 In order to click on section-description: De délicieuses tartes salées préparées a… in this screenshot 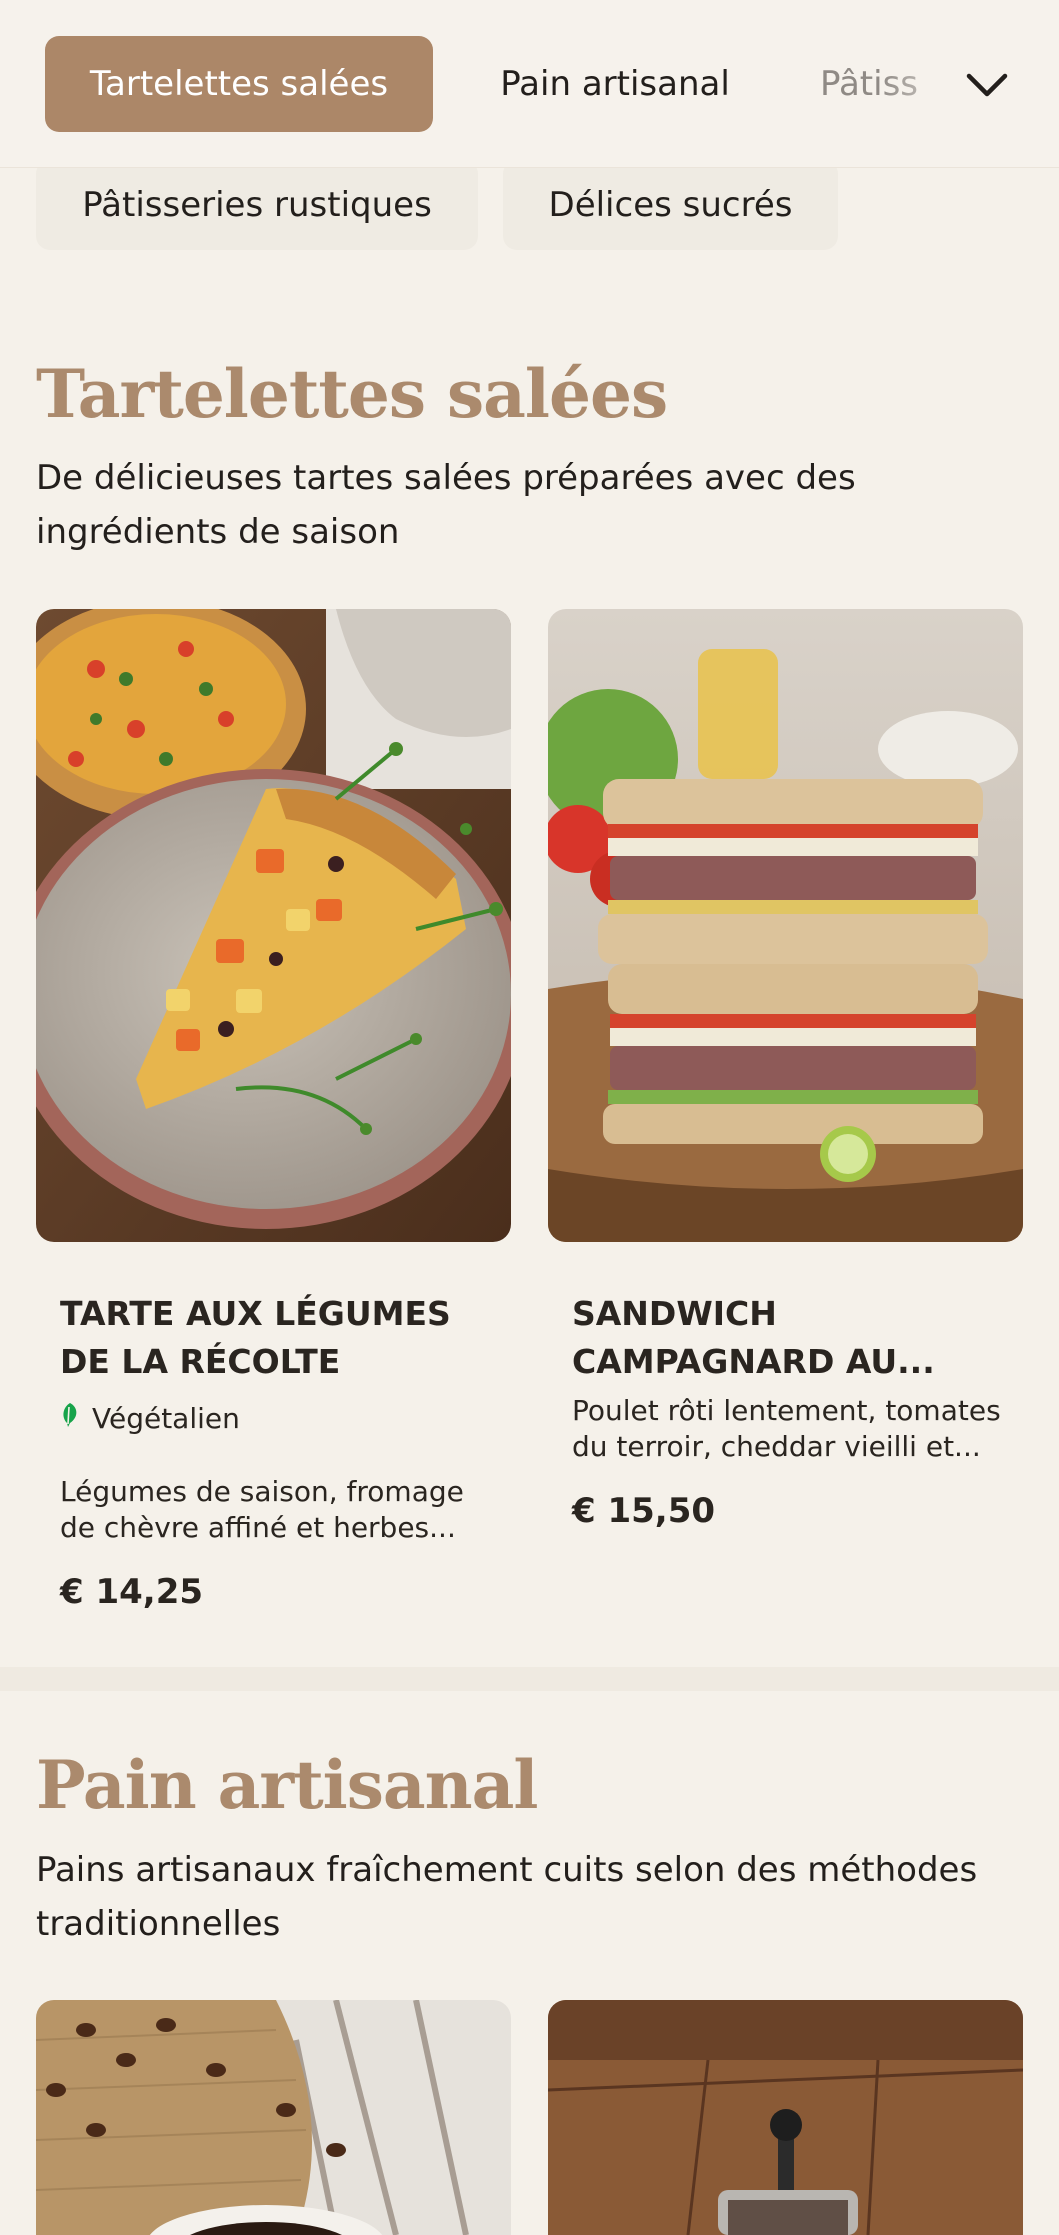, I will do `click(446, 505)`.